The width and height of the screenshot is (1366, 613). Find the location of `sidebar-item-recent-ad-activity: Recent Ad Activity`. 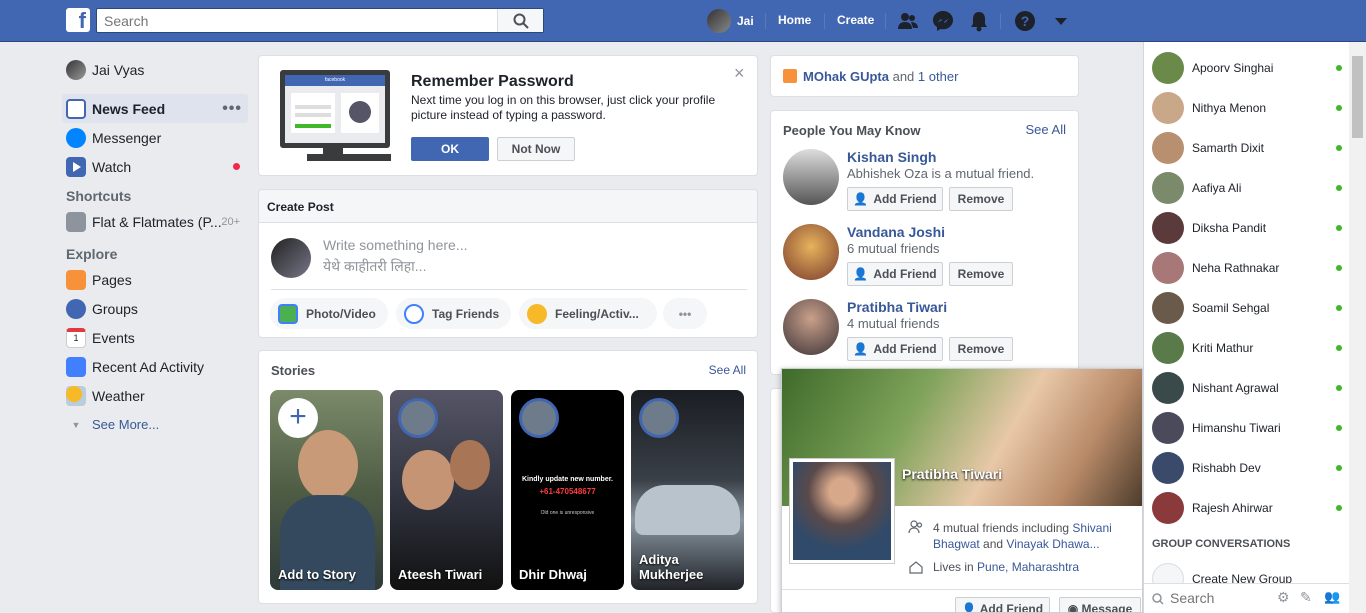

sidebar-item-recent-ad-activity: Recent Ad Activity is located at coordinates (155, 366).